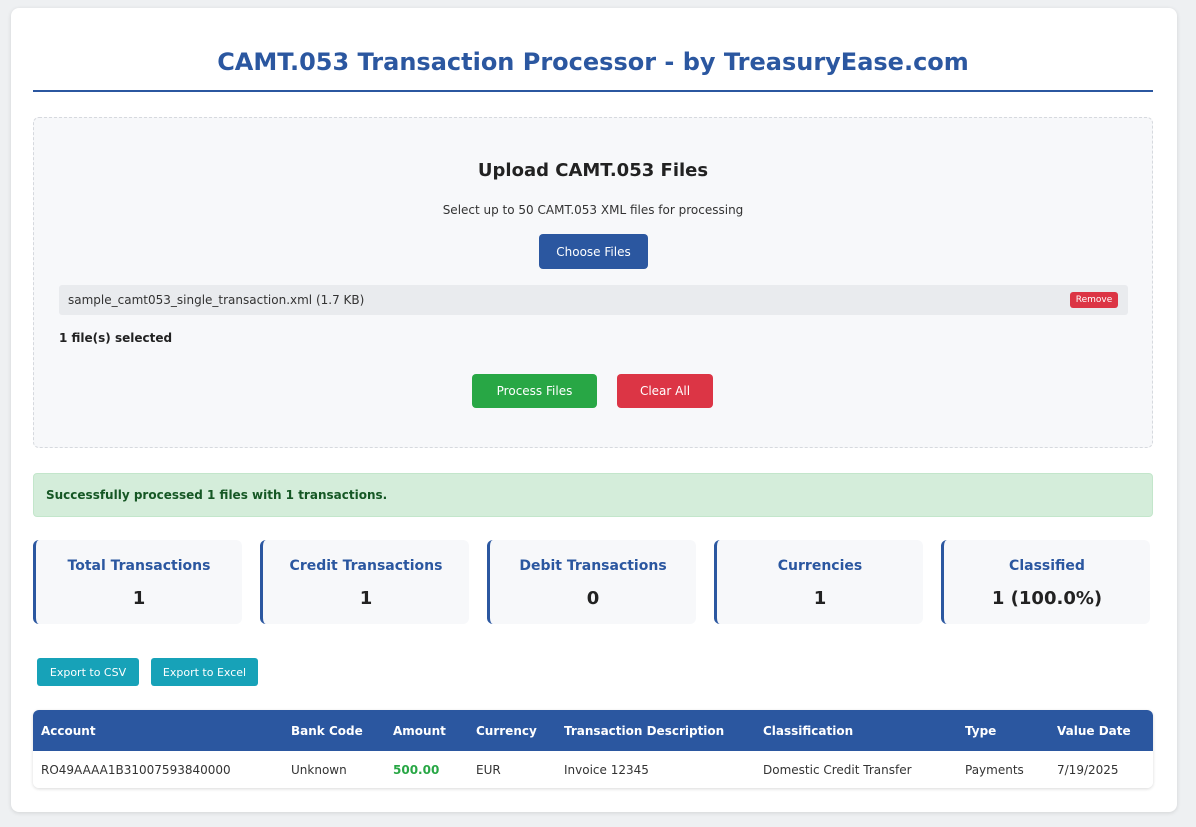  Describe the element at coordinates (655, 730) in the screenshot. I see `column-header: Transaction Description` at that location.